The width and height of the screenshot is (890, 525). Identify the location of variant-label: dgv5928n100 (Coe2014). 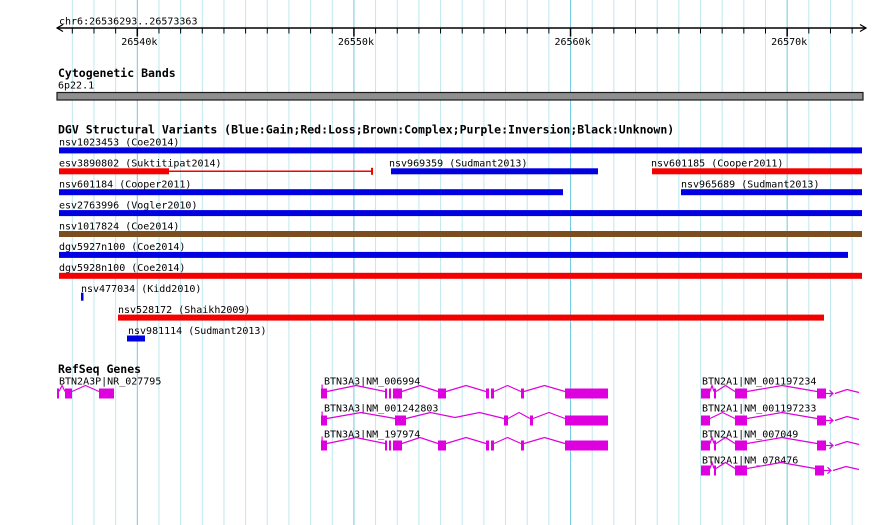
(122, 268).